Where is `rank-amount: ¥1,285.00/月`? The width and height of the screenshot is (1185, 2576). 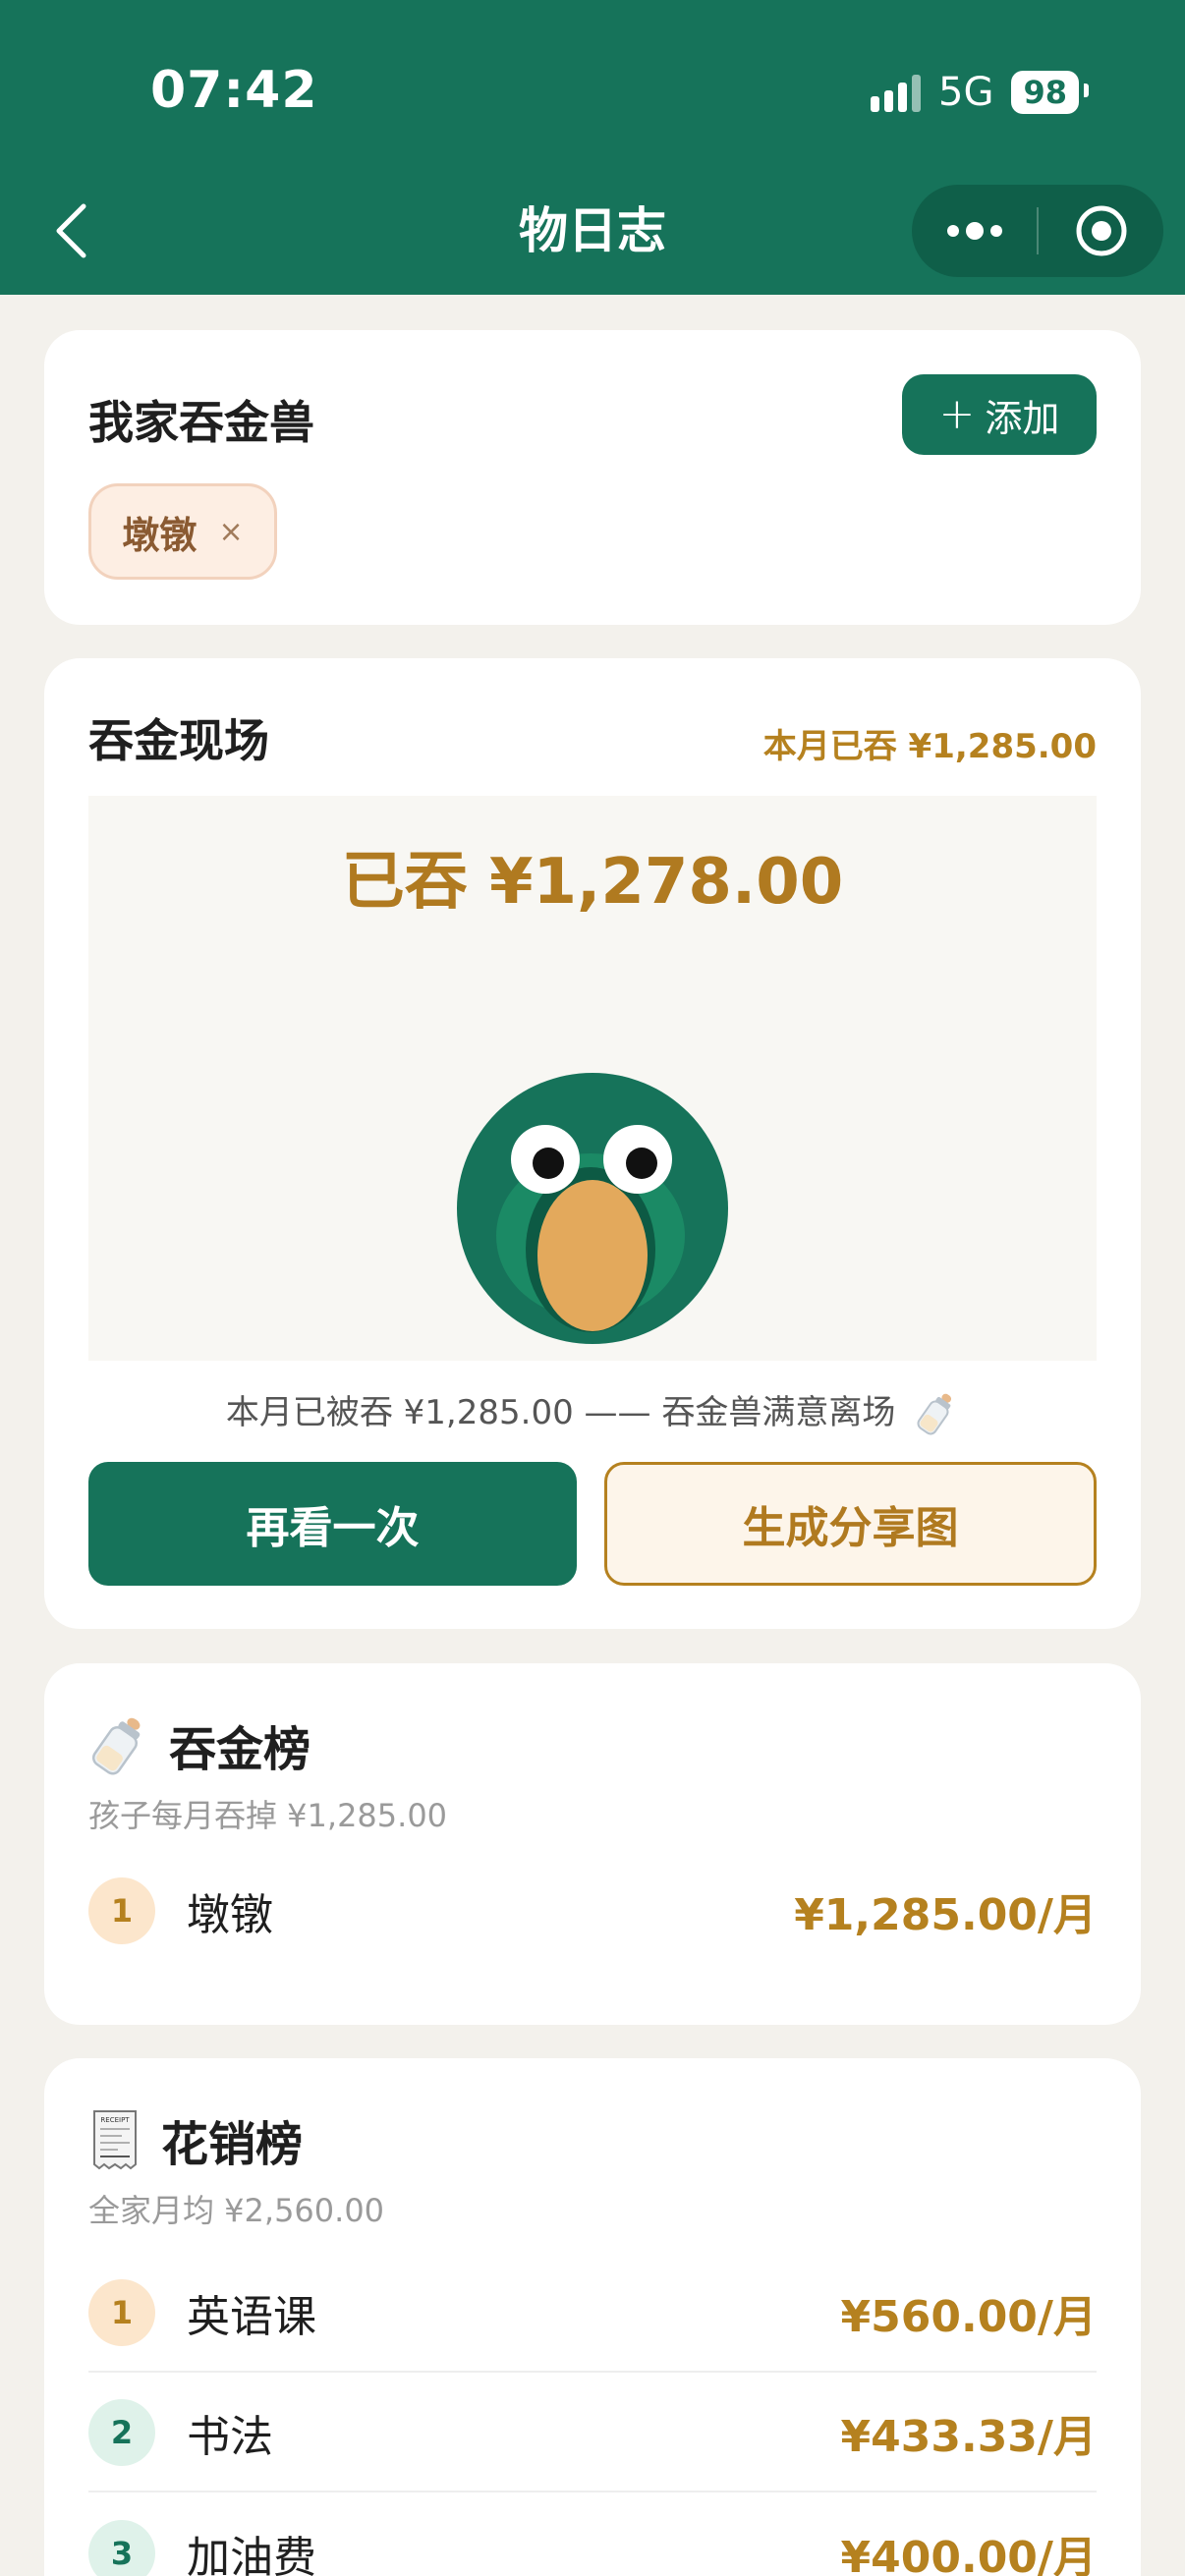 rank-amount: ¥1,285.00/月 is located at coordinates (946, 1915).